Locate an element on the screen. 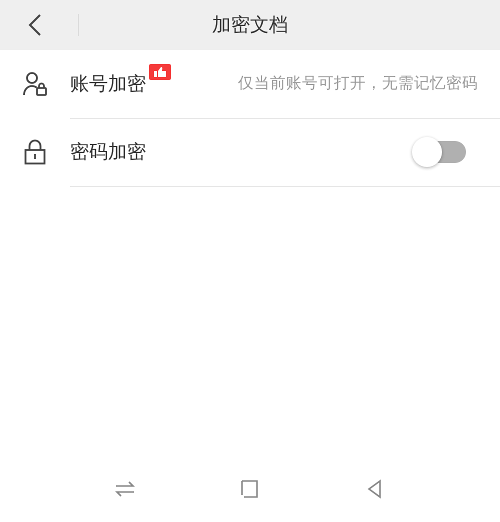 The height and width of the screenshot is (522, 500). lock-icon is located at coordinates (35, 152).